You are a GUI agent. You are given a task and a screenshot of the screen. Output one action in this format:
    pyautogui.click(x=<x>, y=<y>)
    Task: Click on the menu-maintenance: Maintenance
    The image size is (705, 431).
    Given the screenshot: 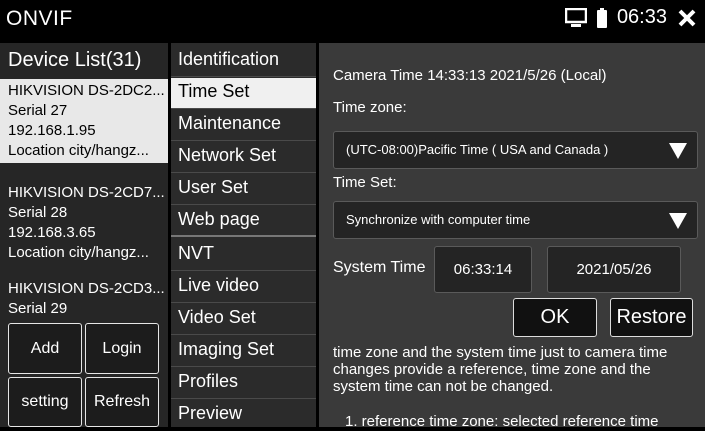 What is the action you would take?
    pyautogui.click(x=243, y=125)
    